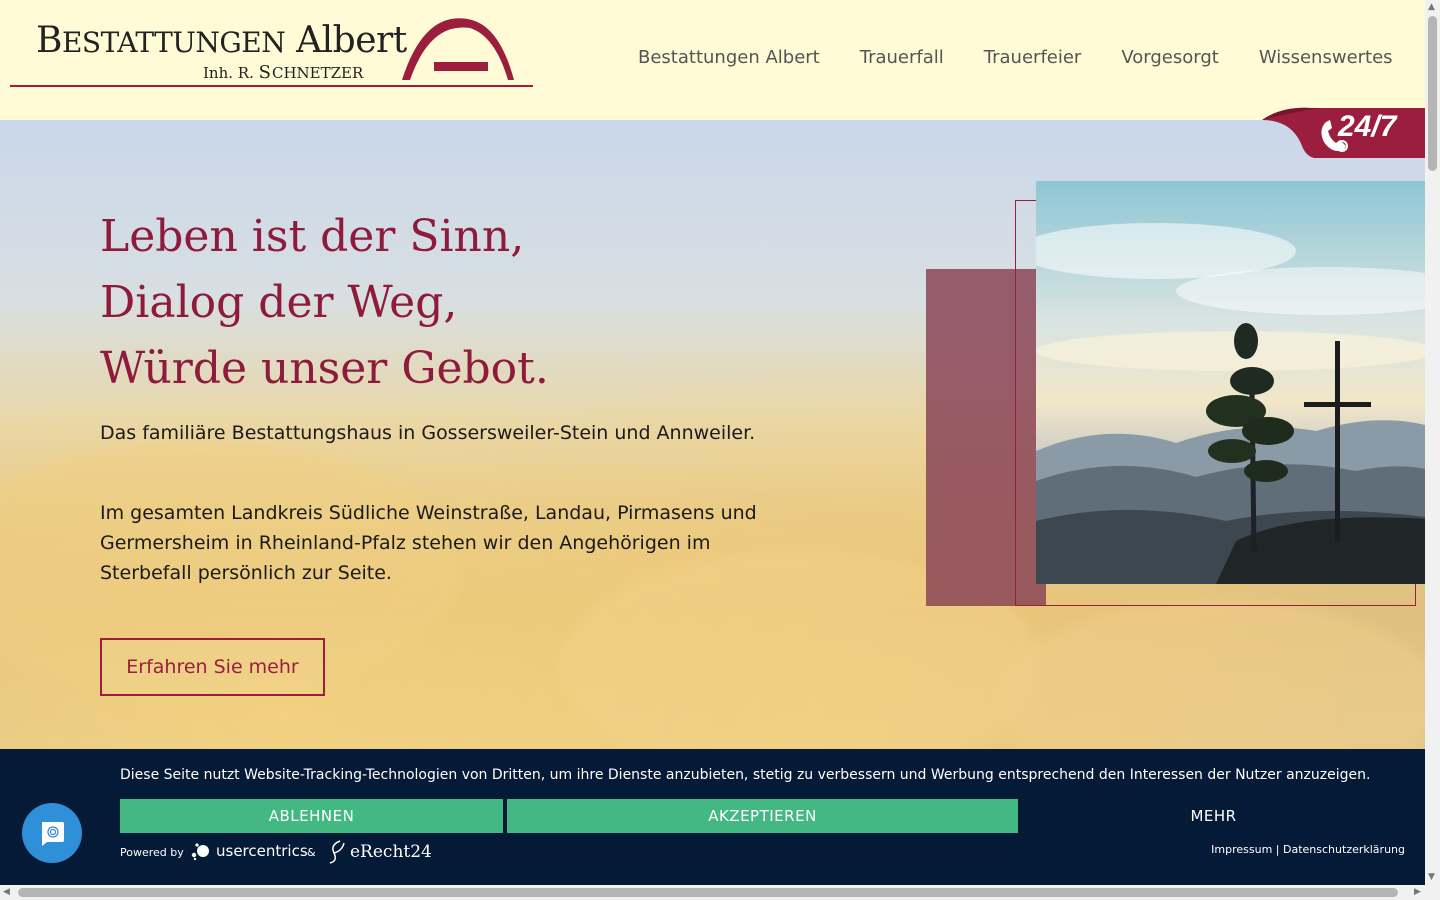 The width and height of the screenshot is (1440, 900). What do you see at coordinates (311, 816) in the screenshot?
I see `decline-cookies-button: ABLEHNEN` at bounding box center [311, 816].